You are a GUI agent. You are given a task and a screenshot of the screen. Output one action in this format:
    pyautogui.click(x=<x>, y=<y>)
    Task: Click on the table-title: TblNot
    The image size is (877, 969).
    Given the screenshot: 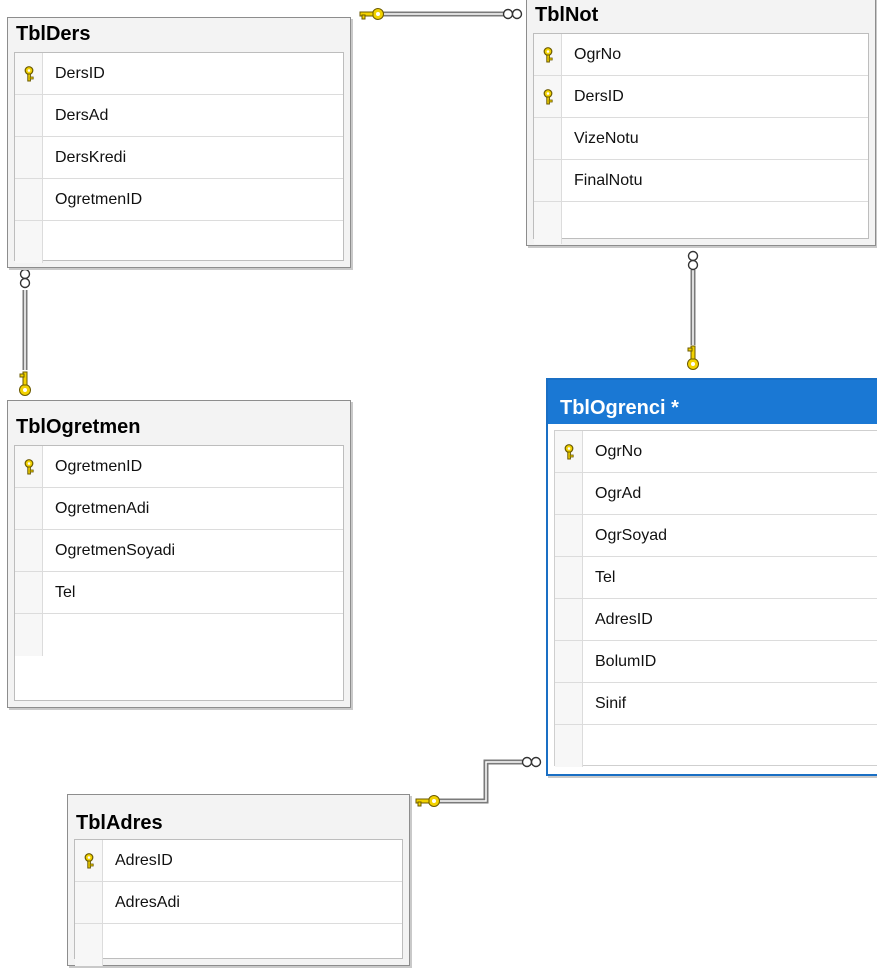 What is the action you would take?
    pyautogui.click(x=701, y=16)
    